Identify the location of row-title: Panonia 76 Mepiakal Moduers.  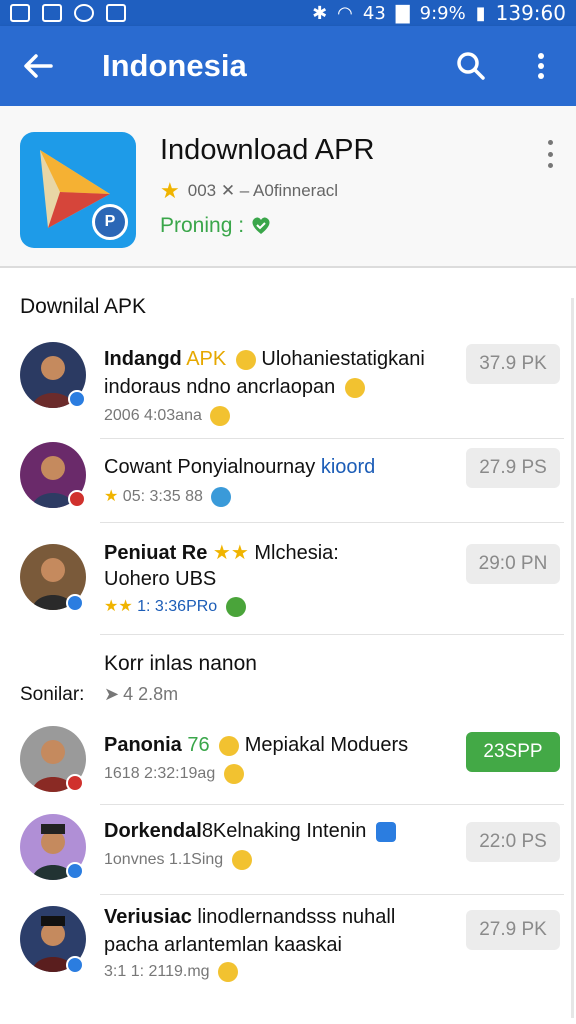
(256, 745).